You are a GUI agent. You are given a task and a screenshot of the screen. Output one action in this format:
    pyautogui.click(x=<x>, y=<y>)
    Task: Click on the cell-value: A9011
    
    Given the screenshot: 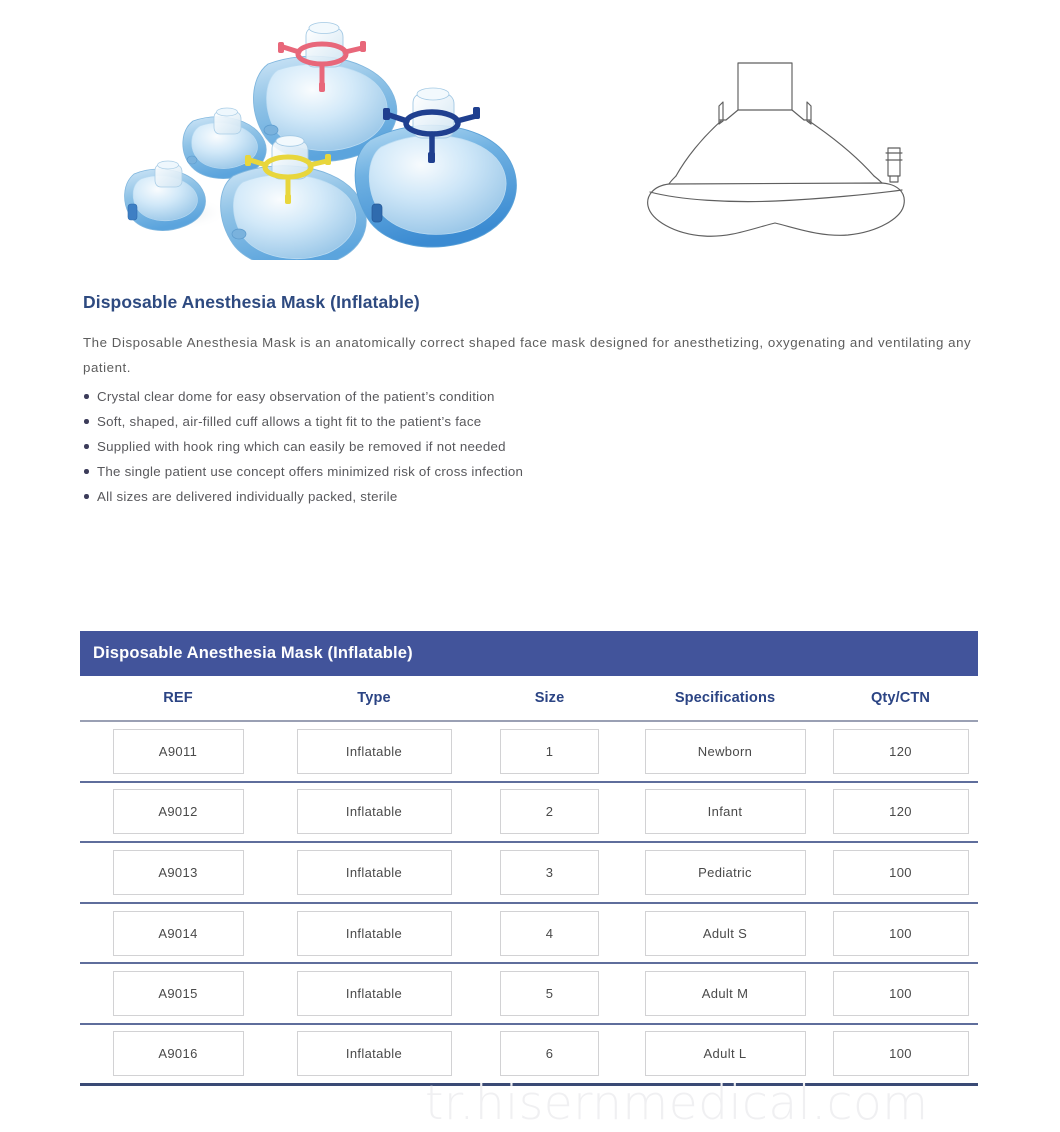 What is the action you would take?
    pyautogui.click(x=178, y=751)
    